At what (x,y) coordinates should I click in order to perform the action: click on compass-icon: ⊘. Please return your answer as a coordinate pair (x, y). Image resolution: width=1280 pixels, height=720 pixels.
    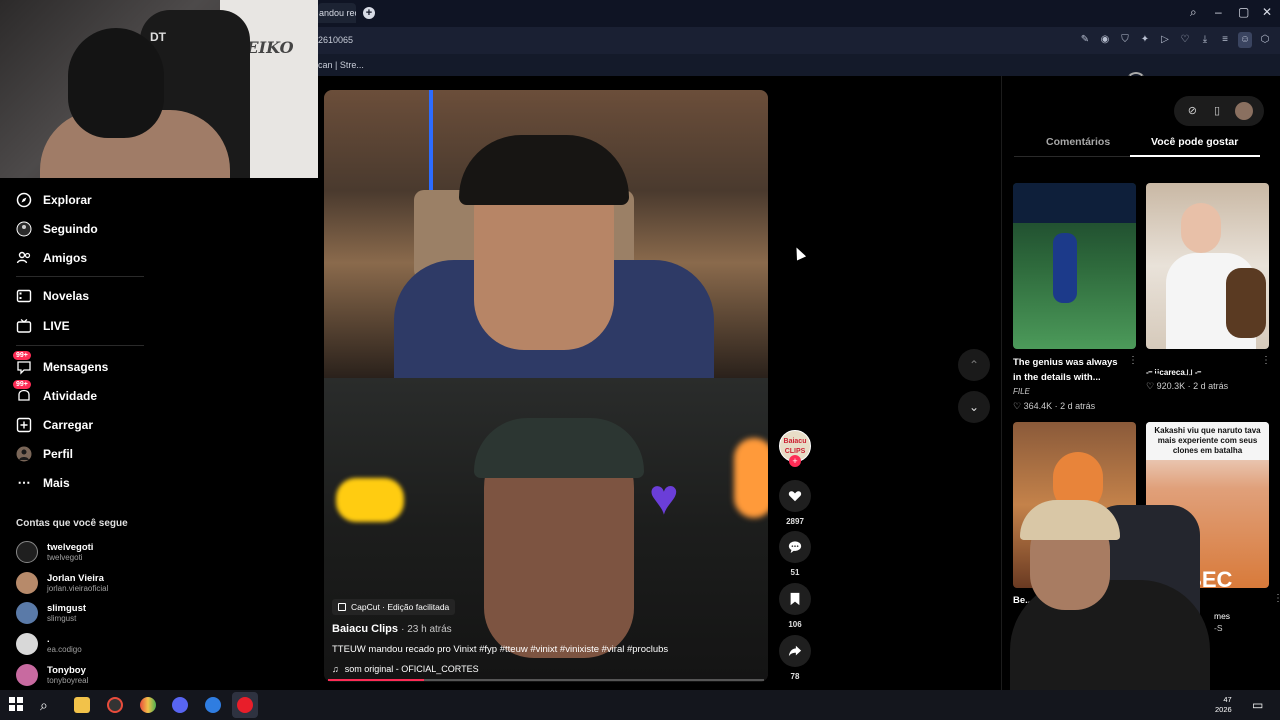
    Looking at the image, I should click on (1192, 111).